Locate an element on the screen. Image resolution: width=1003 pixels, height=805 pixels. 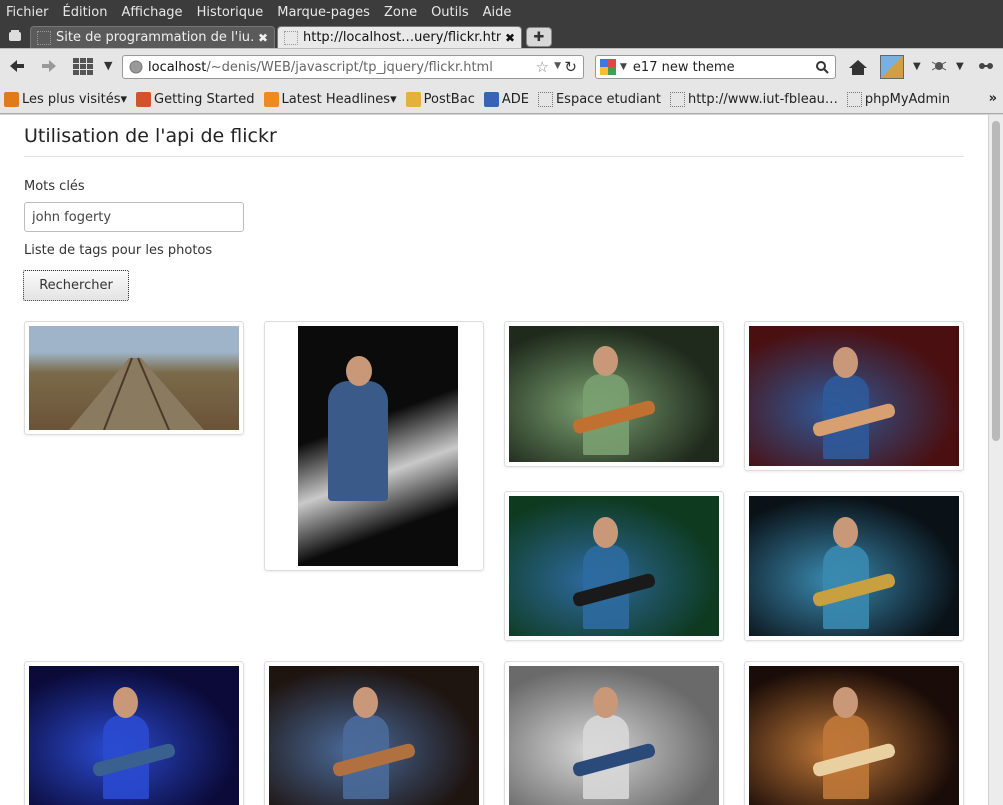
forward-button is located at coordinates (49, 66).